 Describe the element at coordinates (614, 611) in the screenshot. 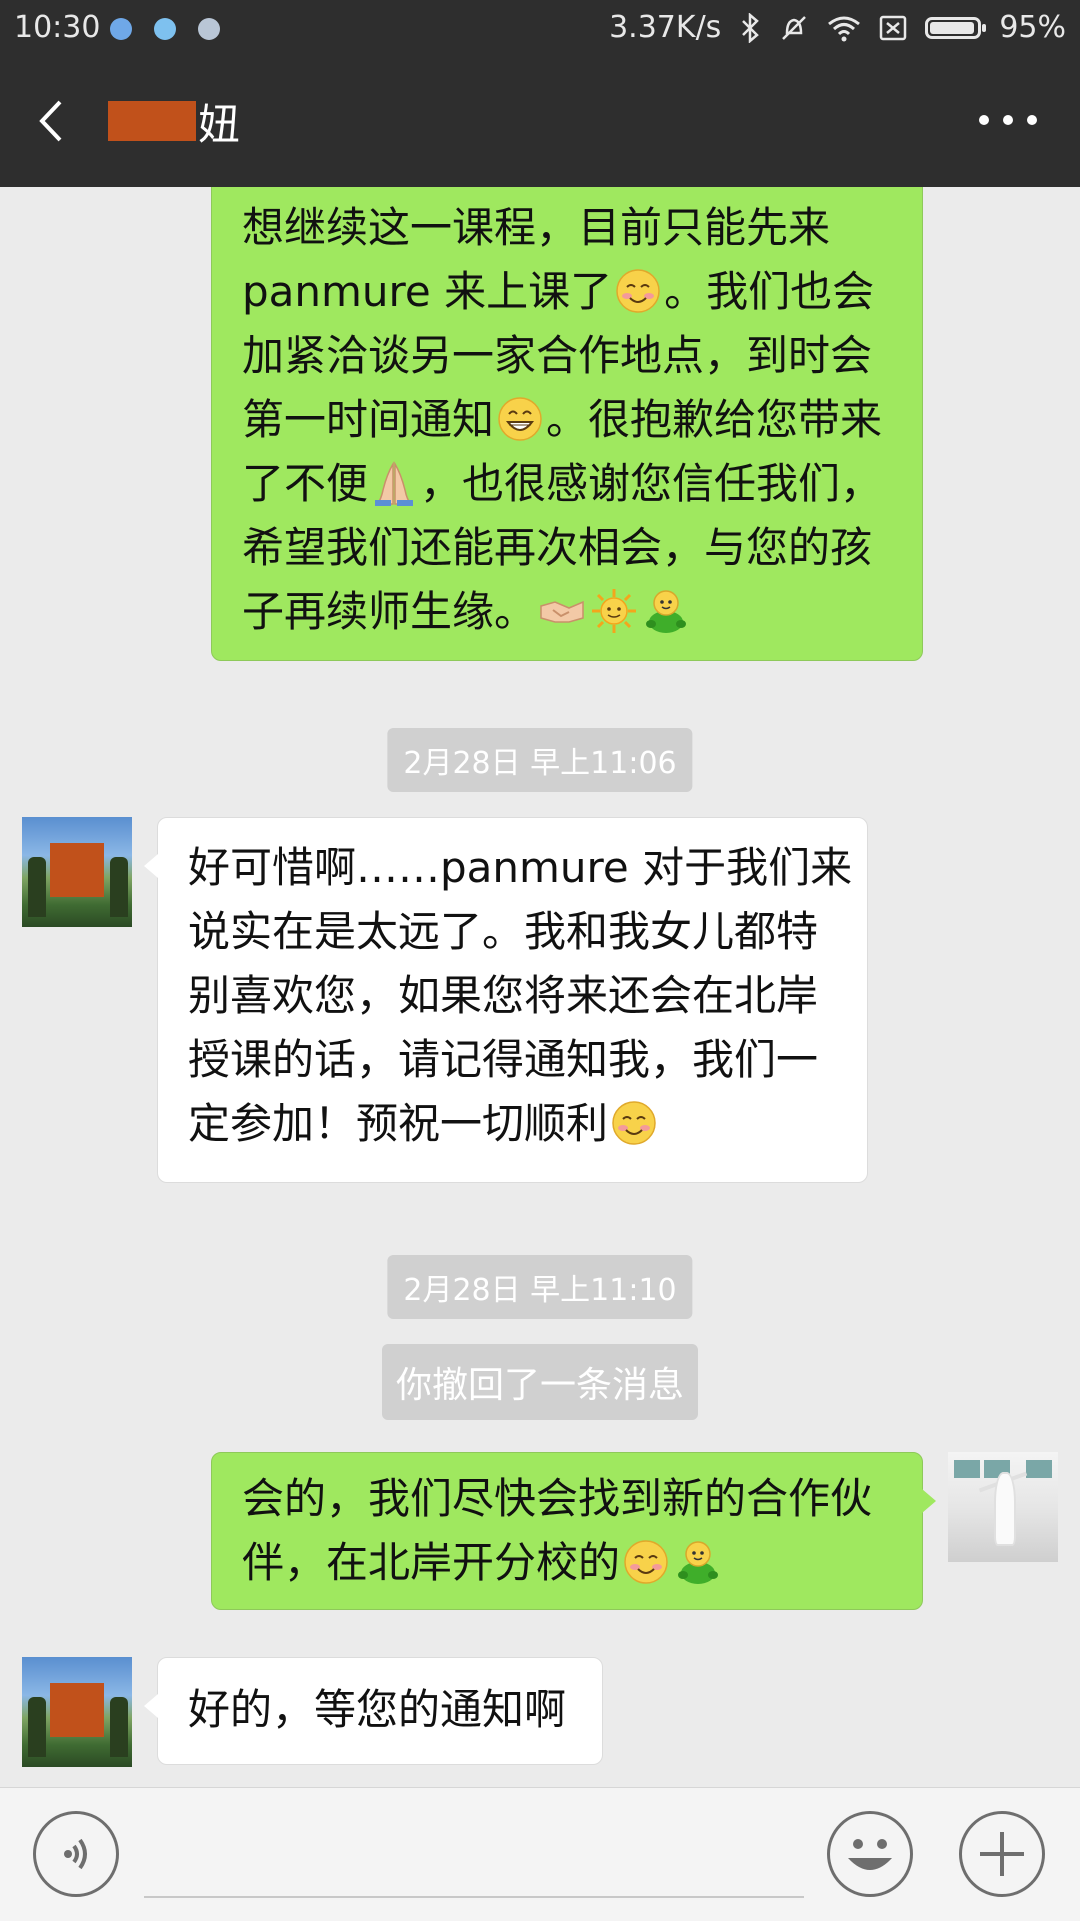

I see `sun-emoji-icon` at that location.